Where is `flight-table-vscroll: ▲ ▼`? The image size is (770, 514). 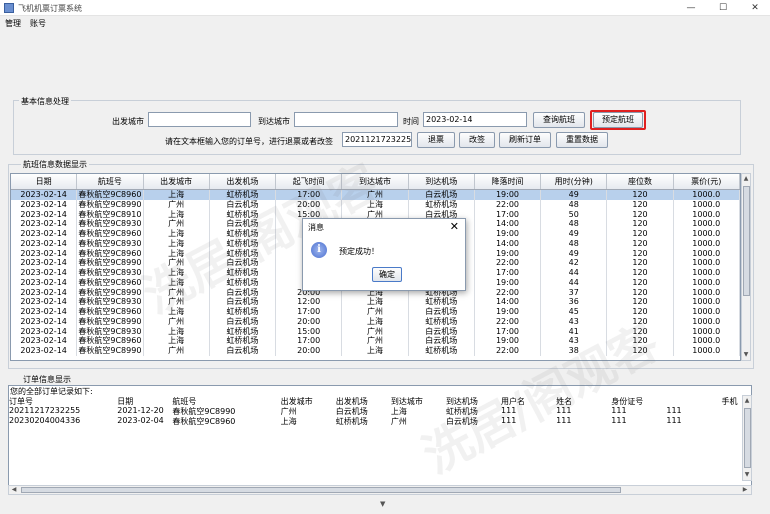
flight-table-vscroll: ▲ ▼ is located at coordinates (746, 267).